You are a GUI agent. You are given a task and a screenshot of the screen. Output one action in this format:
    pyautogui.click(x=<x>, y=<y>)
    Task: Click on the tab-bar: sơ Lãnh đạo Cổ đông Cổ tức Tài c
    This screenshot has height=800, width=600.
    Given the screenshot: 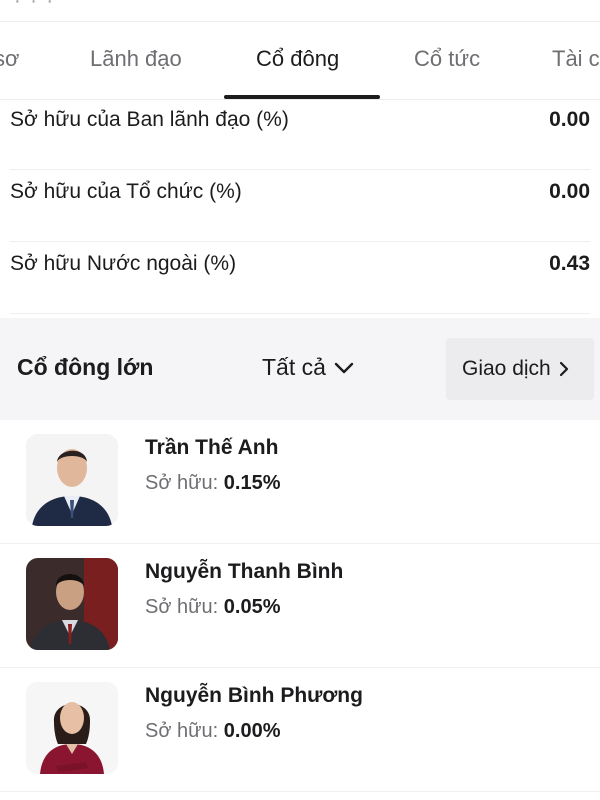 What is the action you would take?
    pyautogui.click(x=300, y=61)
    